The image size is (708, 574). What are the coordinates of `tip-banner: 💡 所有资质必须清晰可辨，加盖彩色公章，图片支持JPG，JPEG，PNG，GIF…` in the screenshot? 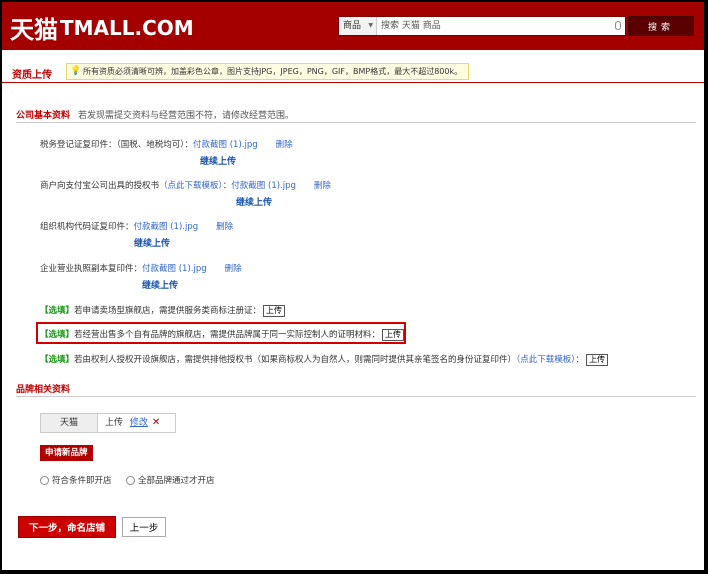 It's located at (268, 71).